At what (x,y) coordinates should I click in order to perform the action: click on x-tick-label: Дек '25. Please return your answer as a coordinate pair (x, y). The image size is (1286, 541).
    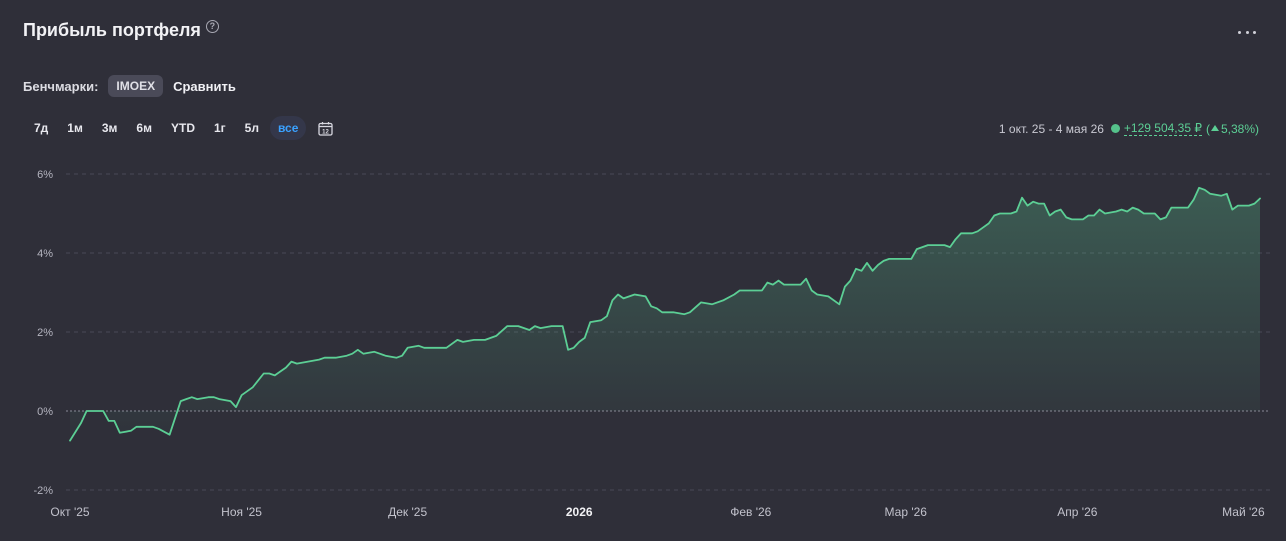
    Looking at the image, I should click on (407, 512).